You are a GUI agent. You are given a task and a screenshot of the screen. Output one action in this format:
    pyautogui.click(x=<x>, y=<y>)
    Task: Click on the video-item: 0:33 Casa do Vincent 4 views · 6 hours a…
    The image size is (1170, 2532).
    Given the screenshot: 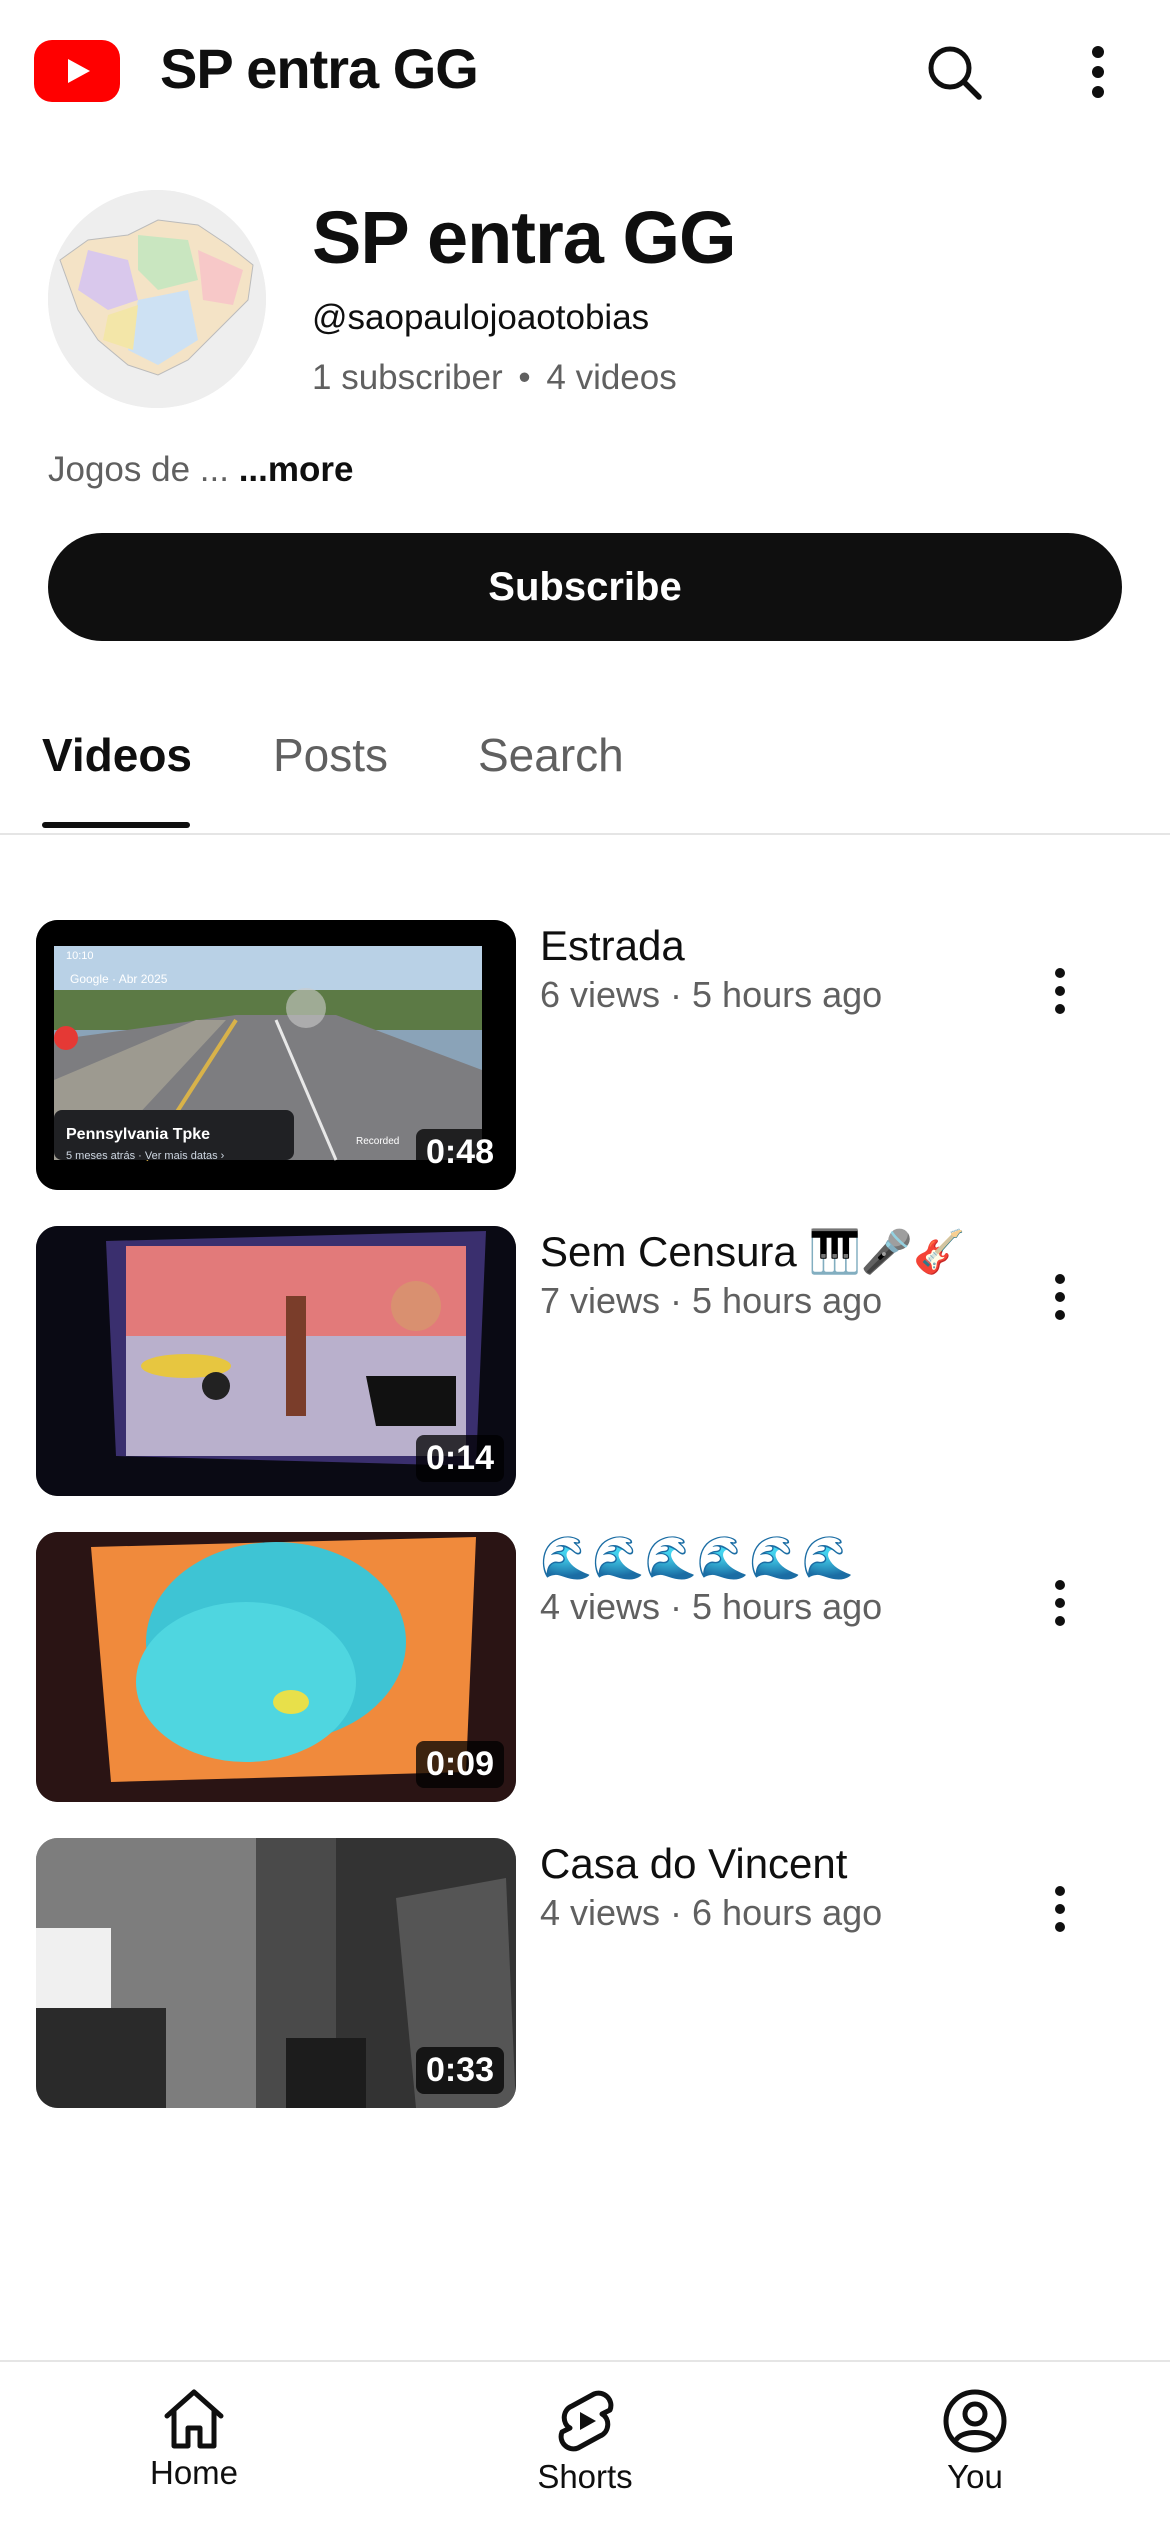 What is the action you would take?
    pyautogui.click(x=585, y=1976)
    